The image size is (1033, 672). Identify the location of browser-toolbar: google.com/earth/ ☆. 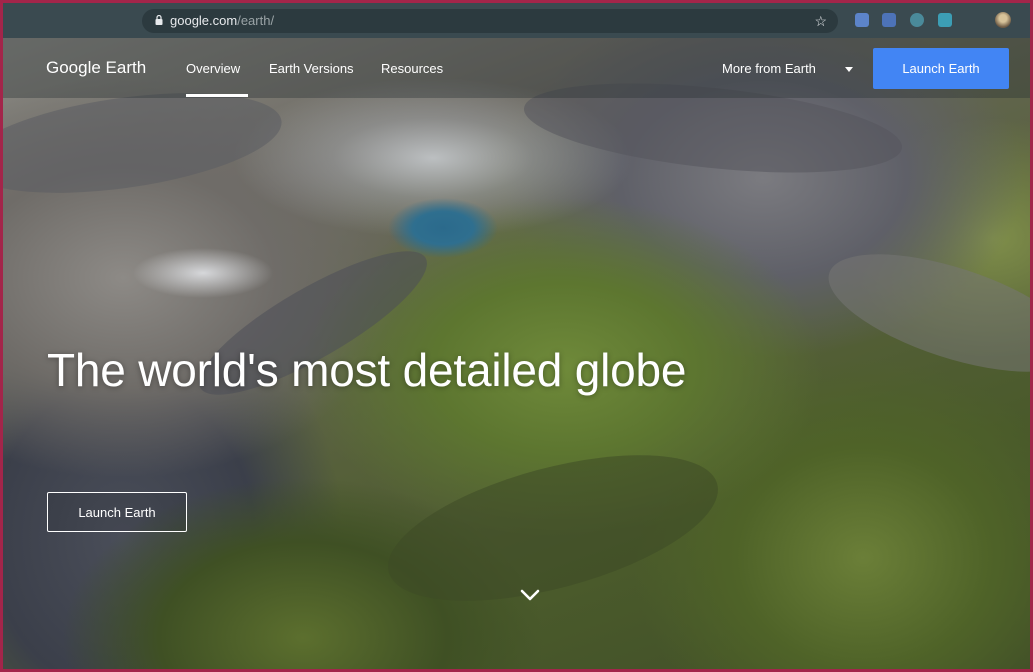
(516, 20).